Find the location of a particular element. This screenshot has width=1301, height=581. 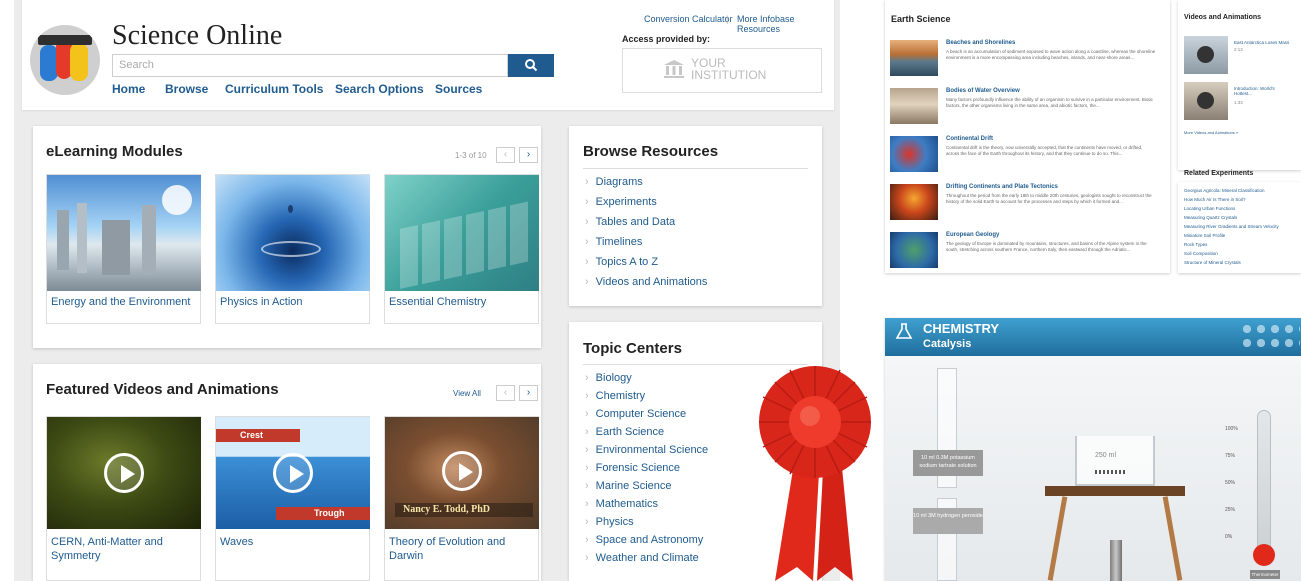

video-label: Waves is located at coordinates (236, 542).